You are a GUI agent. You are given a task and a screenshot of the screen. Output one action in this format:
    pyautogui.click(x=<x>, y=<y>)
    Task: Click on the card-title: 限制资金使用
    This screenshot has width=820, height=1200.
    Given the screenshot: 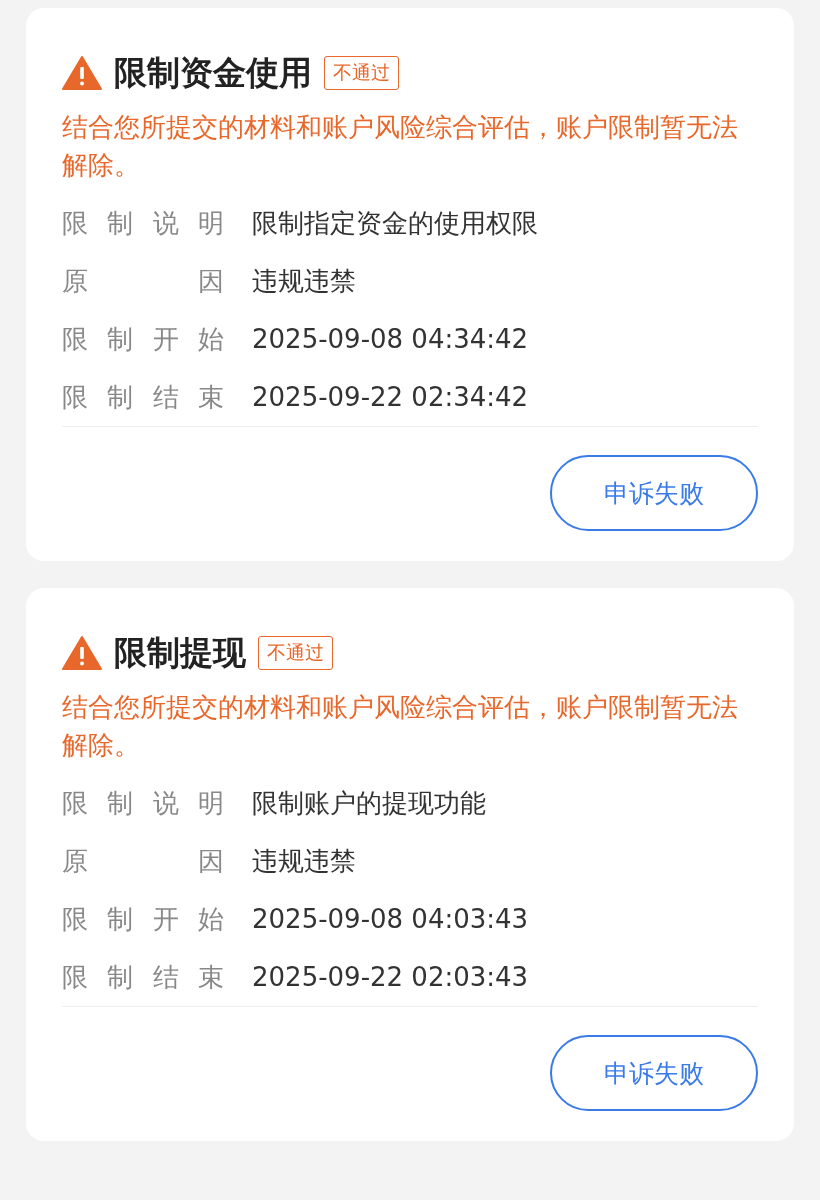 What is the action you would take?
    pyautogui.click(x=213, y=72)
    